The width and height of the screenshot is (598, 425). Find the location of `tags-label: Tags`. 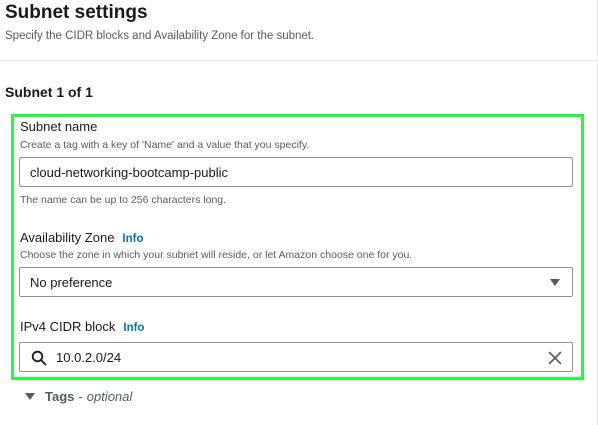

tags-label: Tags is located at coordinates (60, 396).